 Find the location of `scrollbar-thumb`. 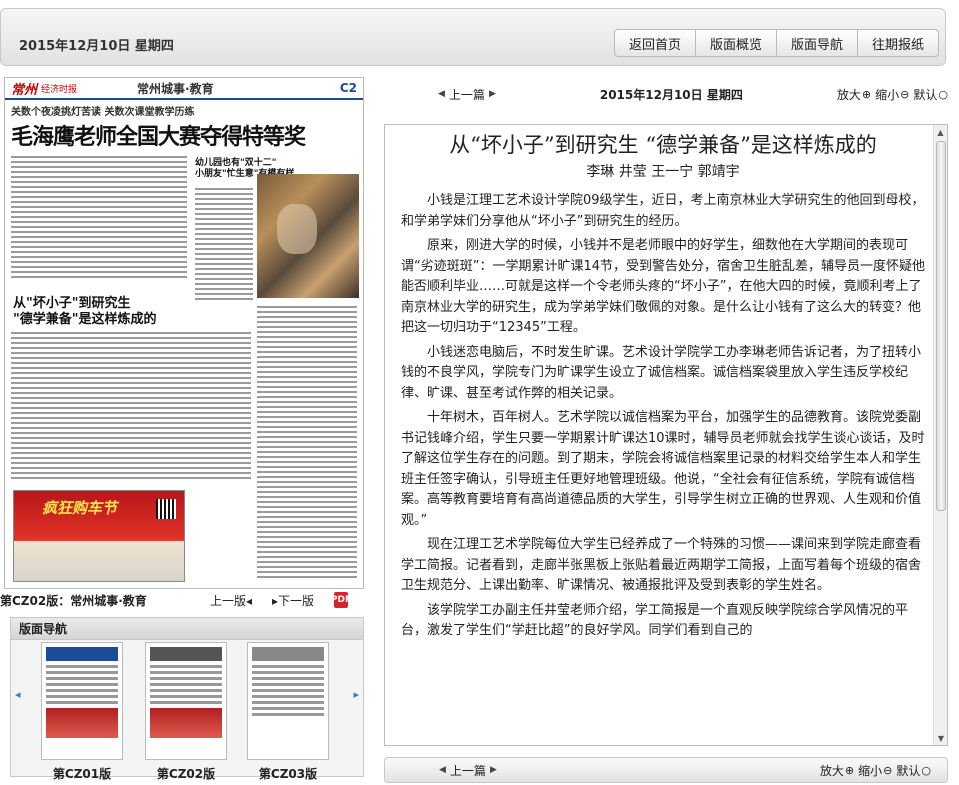

scrollbar-thumb is located at coordinates (941, 326).